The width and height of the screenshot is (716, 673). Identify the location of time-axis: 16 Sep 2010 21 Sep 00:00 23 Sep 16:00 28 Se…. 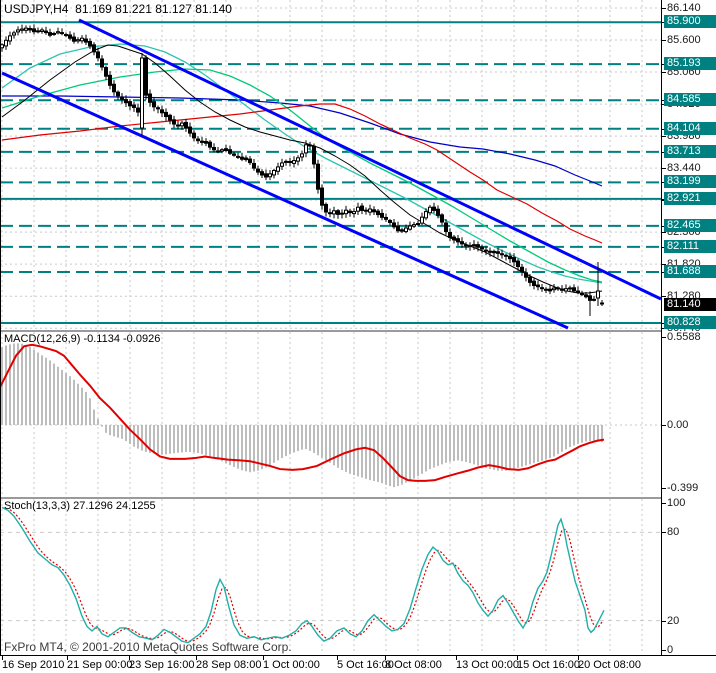
(358, 664).